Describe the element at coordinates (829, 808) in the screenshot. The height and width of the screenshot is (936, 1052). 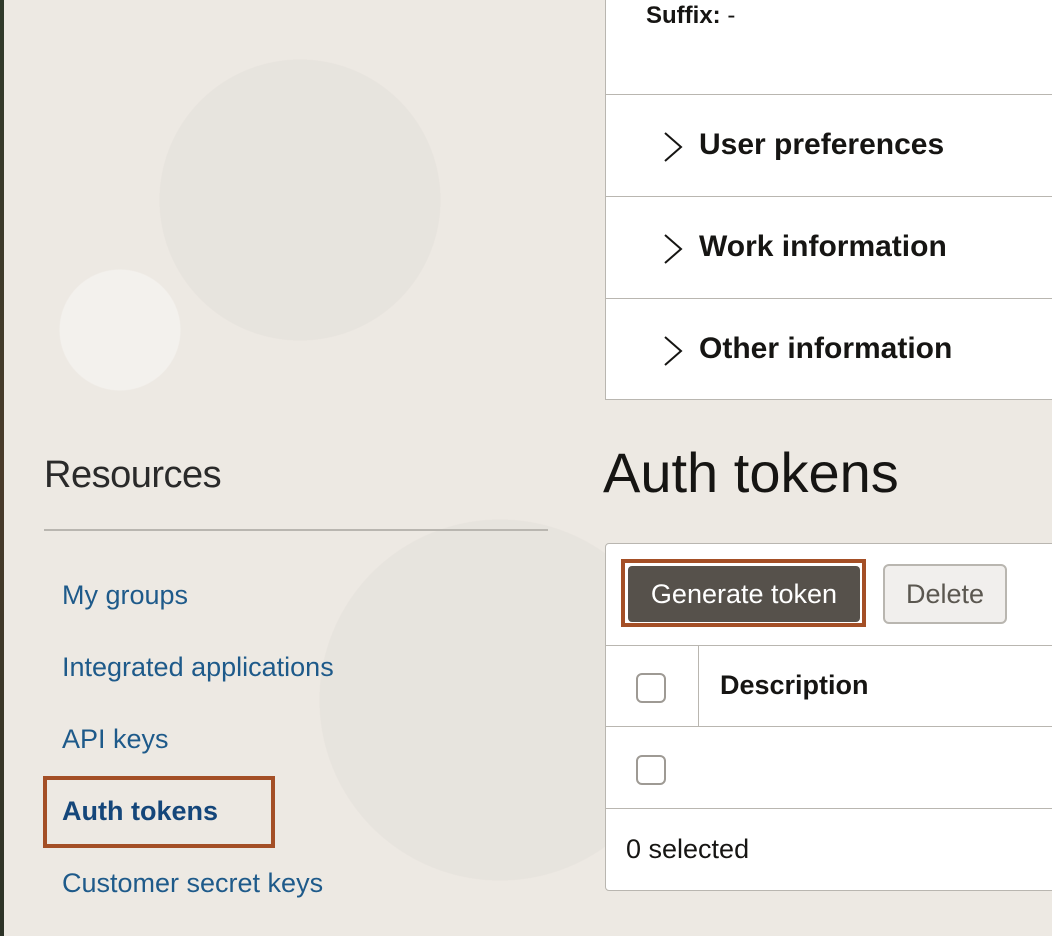
I see `table-footer-border` at that location.